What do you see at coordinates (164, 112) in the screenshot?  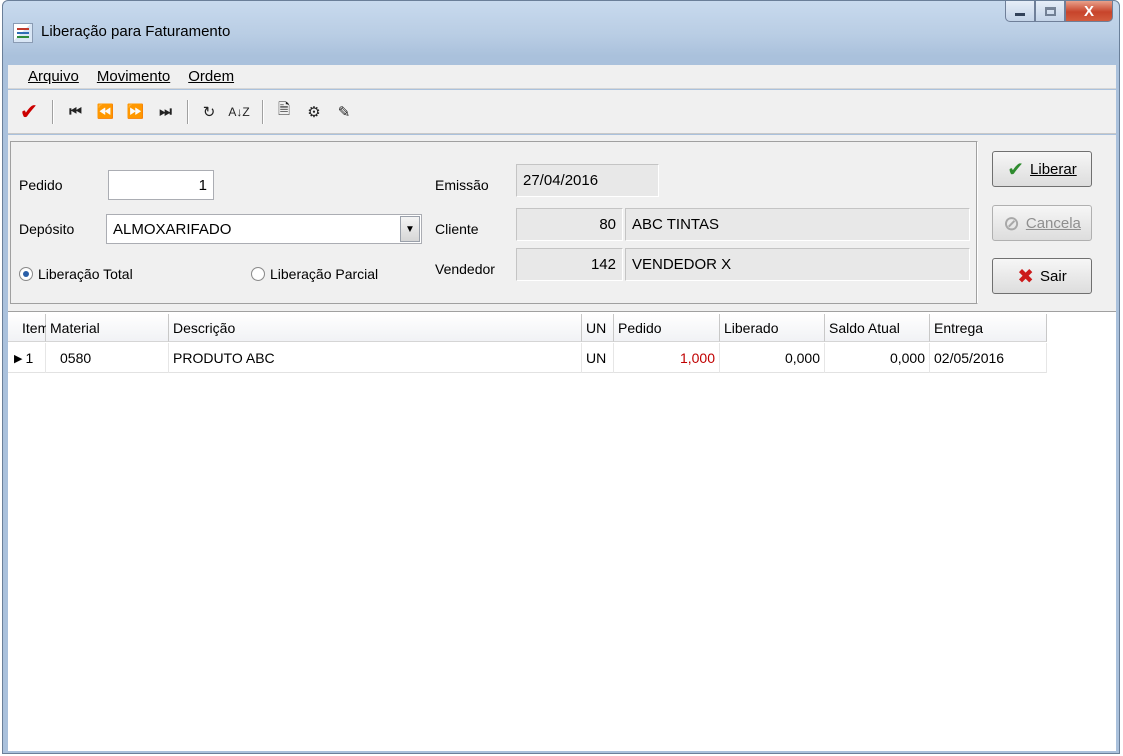 I see `last-record-icon: ⏭` at bounding box center [164, 112].